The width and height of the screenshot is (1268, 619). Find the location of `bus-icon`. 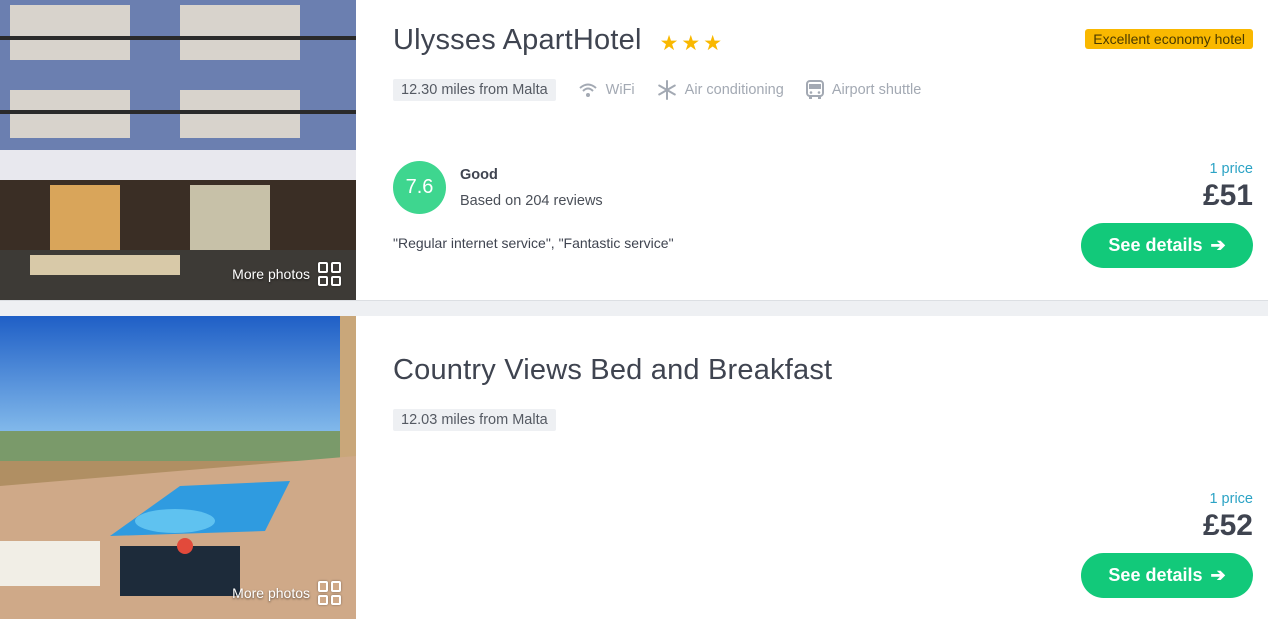

bus-icon is located at coordinates (814, 89).